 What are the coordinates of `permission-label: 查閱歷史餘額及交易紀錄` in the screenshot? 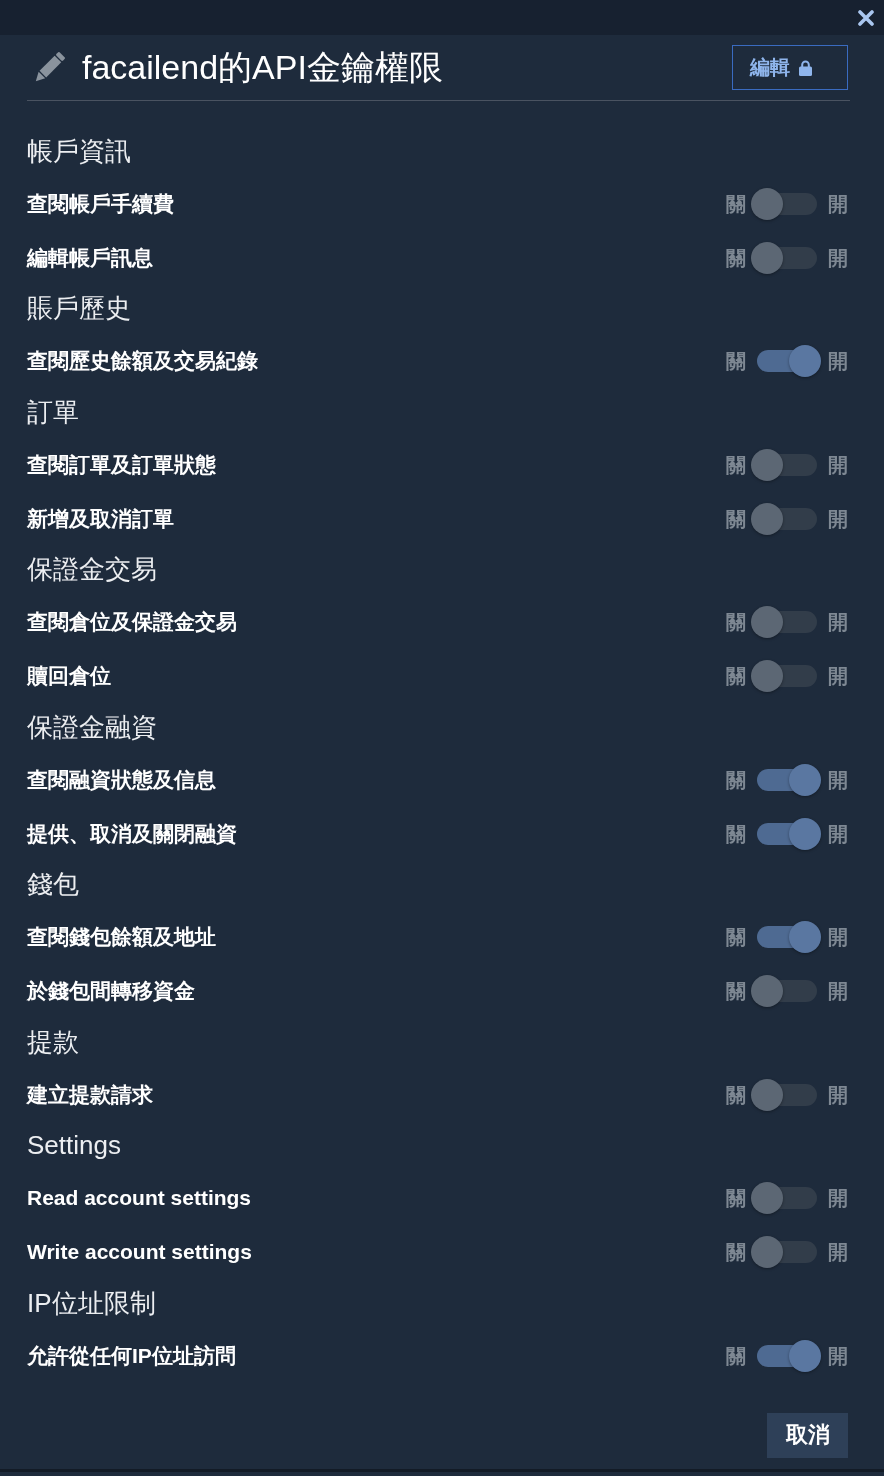 It's located at (142, 361).